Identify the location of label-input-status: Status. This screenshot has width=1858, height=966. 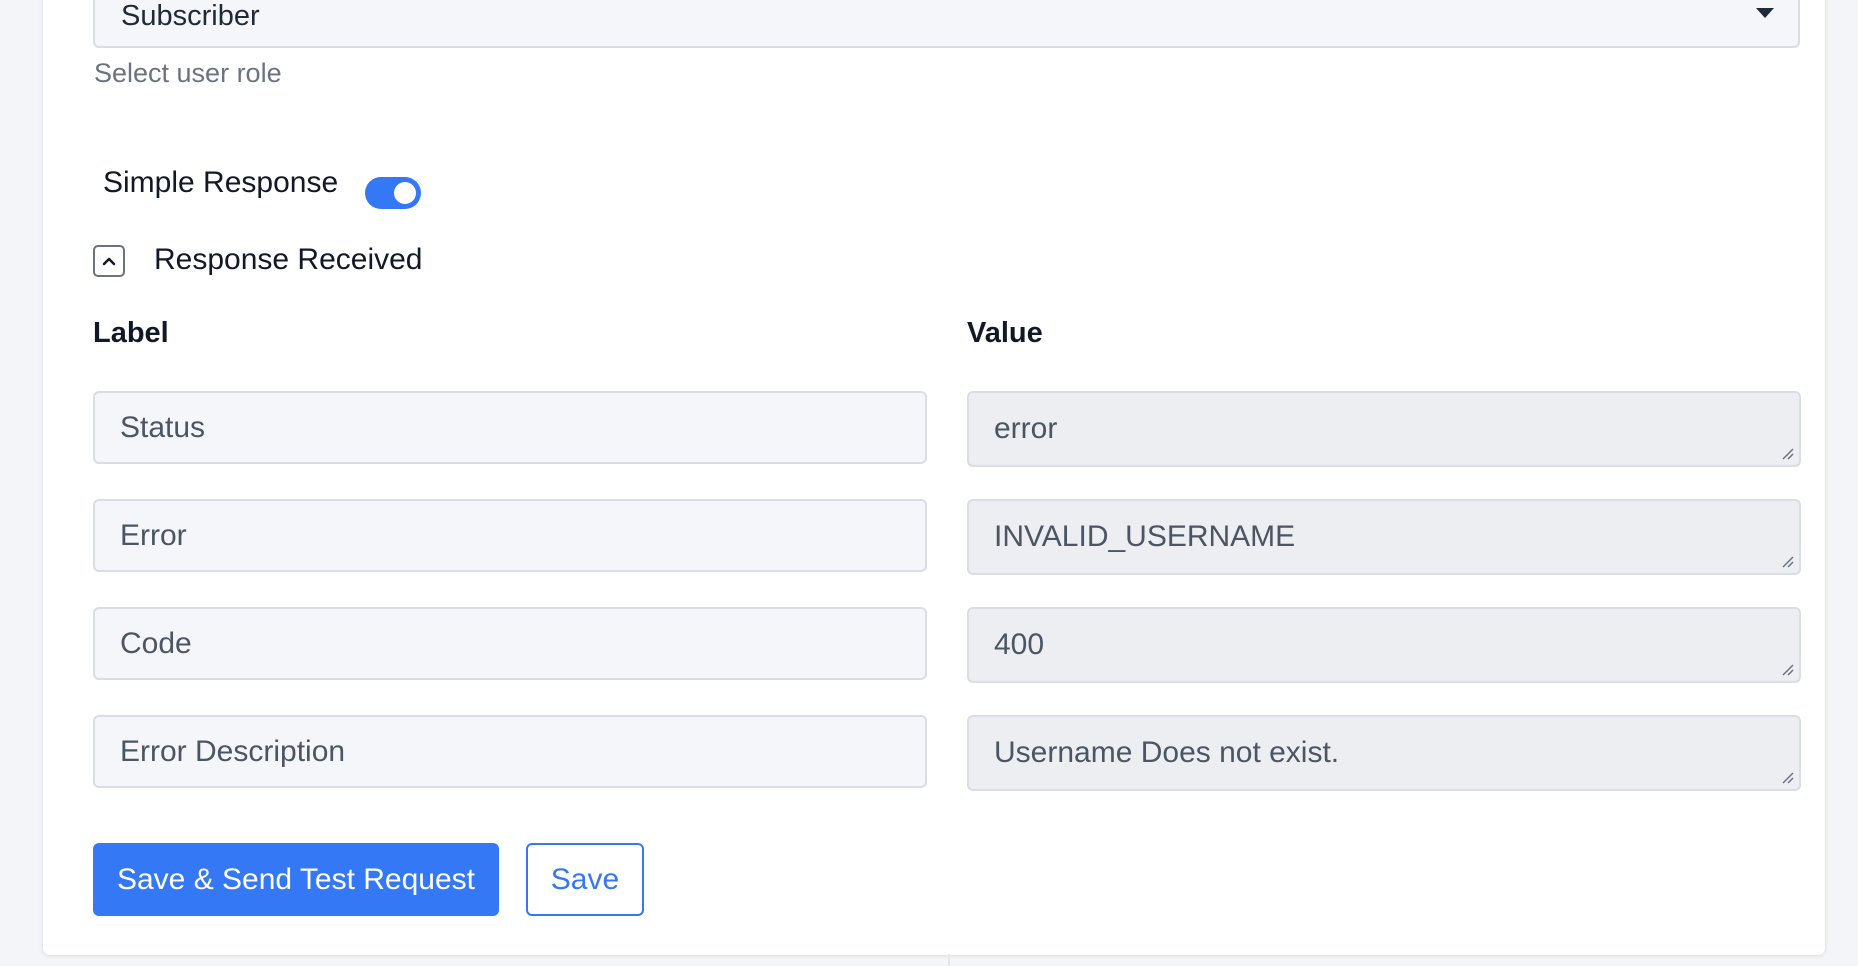
(510, 427).